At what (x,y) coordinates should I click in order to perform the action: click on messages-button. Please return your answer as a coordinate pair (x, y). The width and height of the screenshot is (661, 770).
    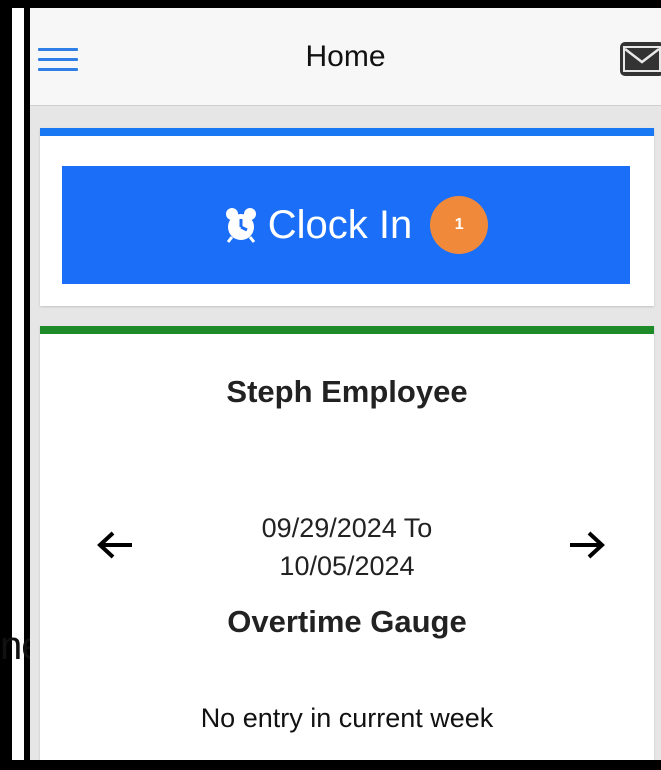
    Looking at the image, I should click on (640, 59).